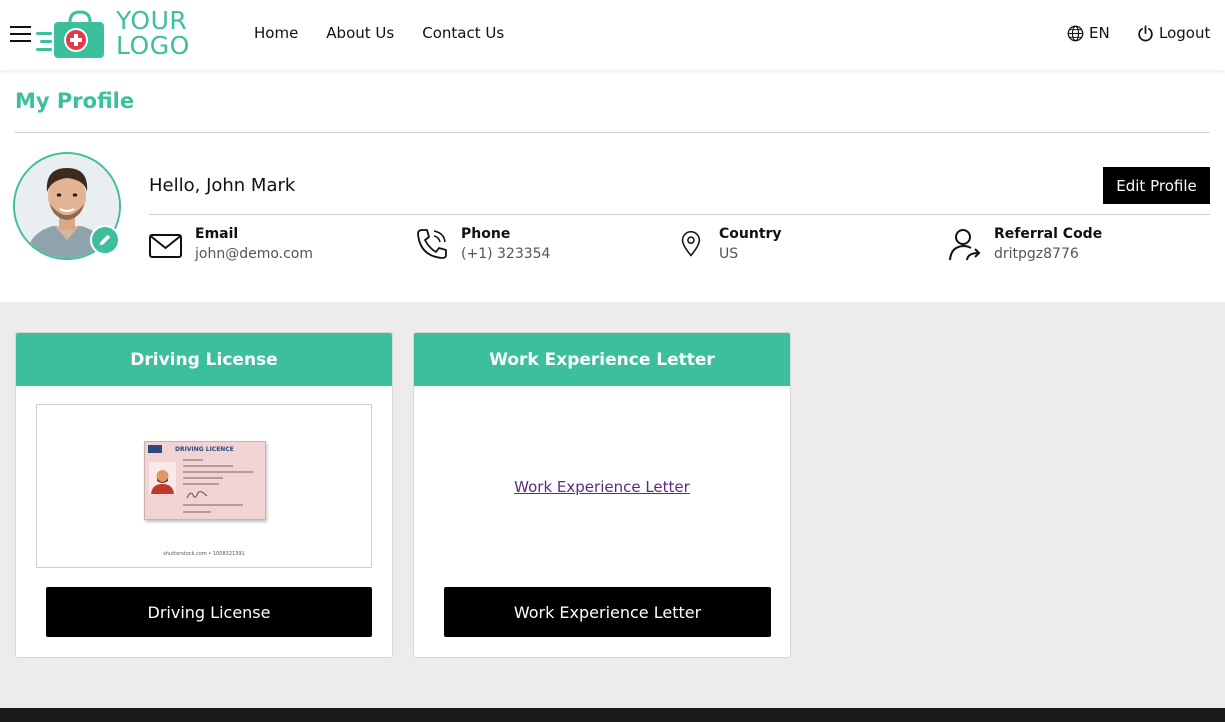 The height and width of the screenshot is (722, 1225). Describe the element at coordinates (1048, 234) in the screenshot. I see `referral-label: Referral Code` at that location.